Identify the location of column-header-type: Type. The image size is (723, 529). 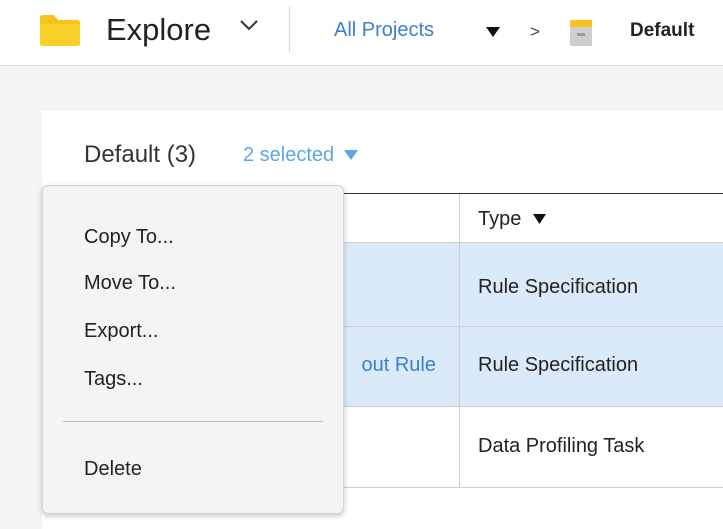
(512, 219).